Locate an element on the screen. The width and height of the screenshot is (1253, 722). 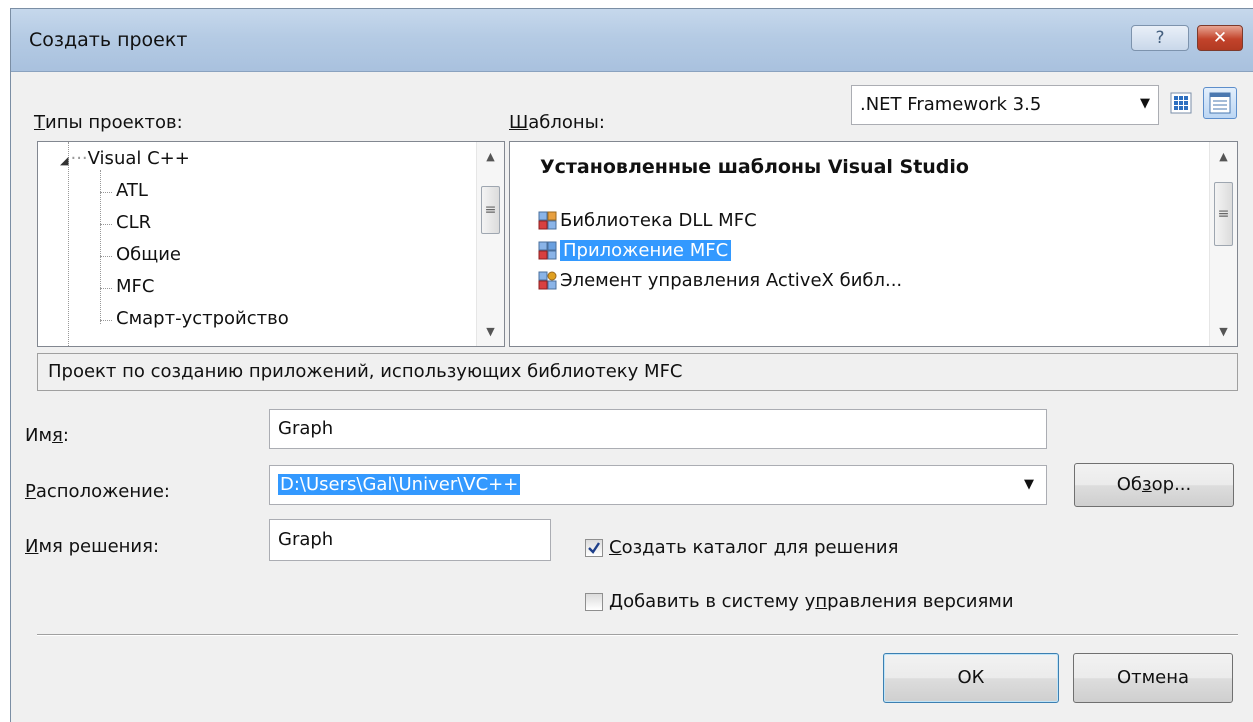
close-icon: ✕ is located at coordinates (1220, 38).